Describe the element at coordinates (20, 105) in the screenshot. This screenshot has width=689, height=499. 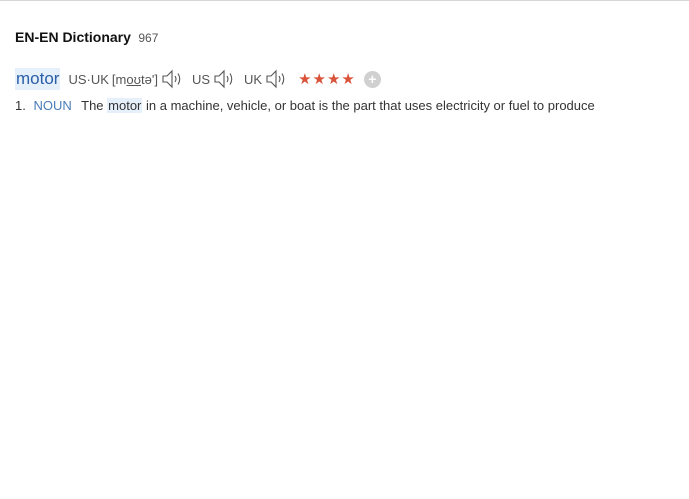
I see `sense-number: 1.` at that location.